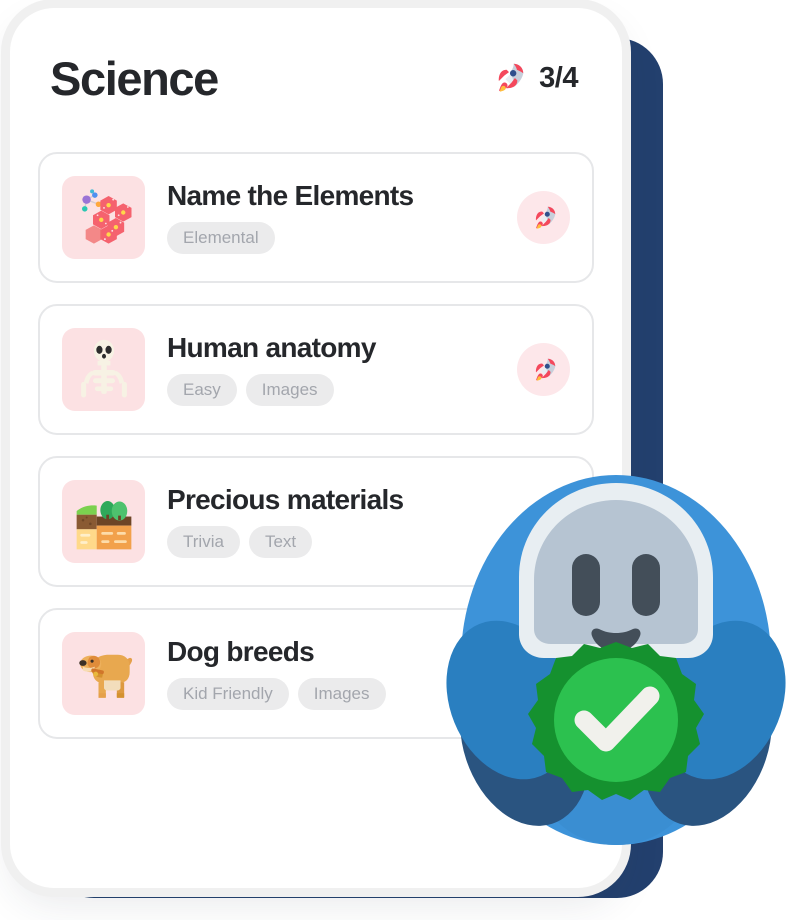 The width and height of the screenshot is (793, 920). What do you see at coordinates (103, 673) in the screenshot?
I see `dog-icon` at bounding box center [103, 673].